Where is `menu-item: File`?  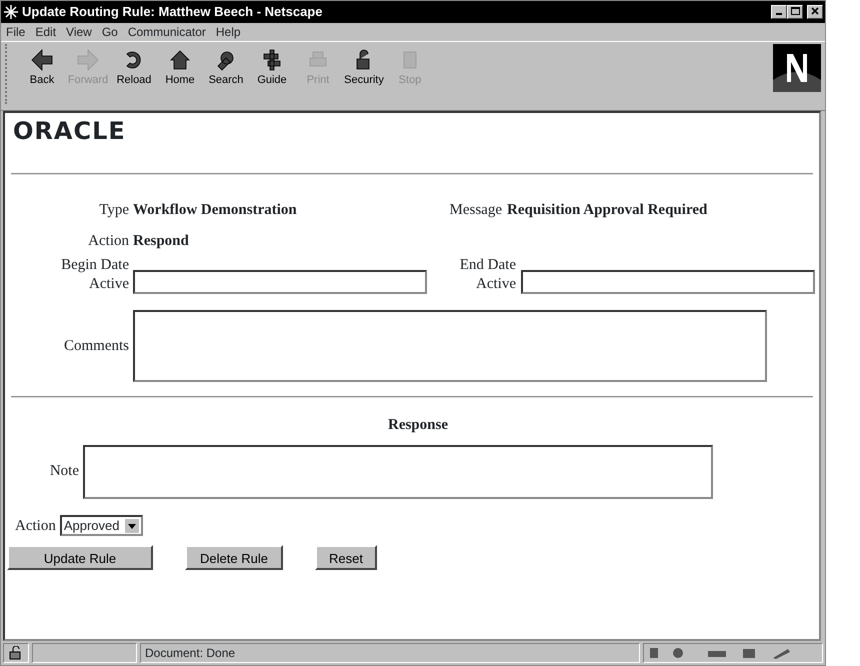
menu-item: File is located at coordinates (16, 32).